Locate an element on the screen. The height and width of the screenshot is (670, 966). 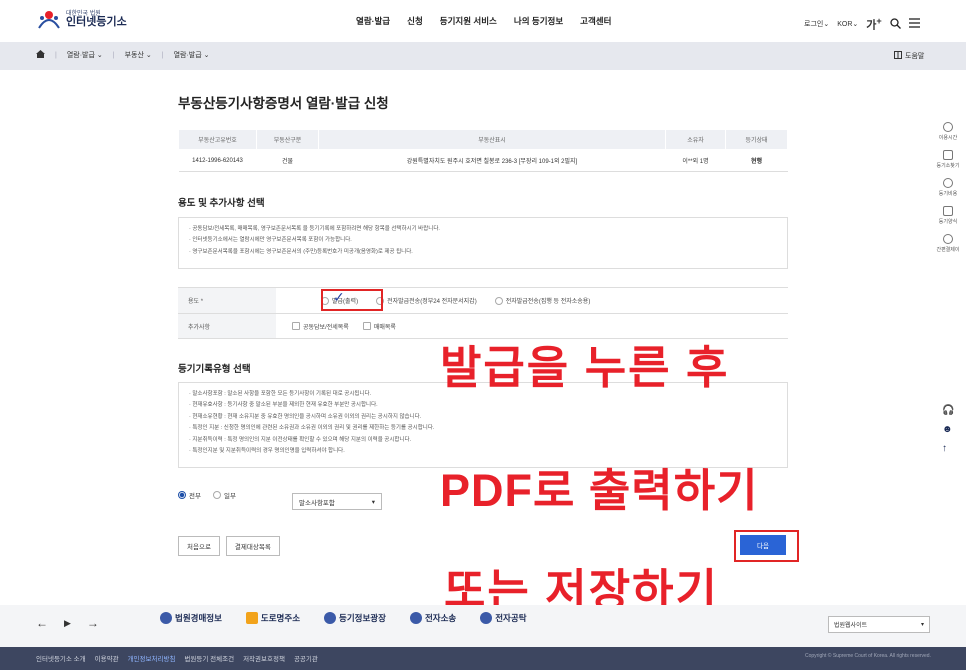
headset-icon: 🎧 is located at coordinates (948, 410).